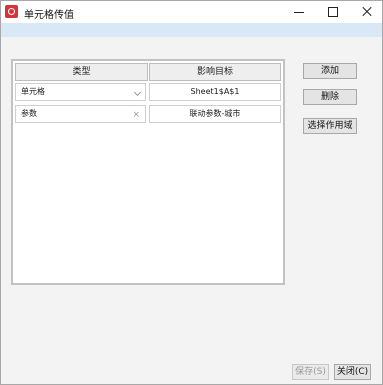 Image resolution: width=383 pixels, height=385 pixels. Describe the element at coordinates (215, 92) in the screenshot. I see `target-cell: Sheet1$A$1` at that location.